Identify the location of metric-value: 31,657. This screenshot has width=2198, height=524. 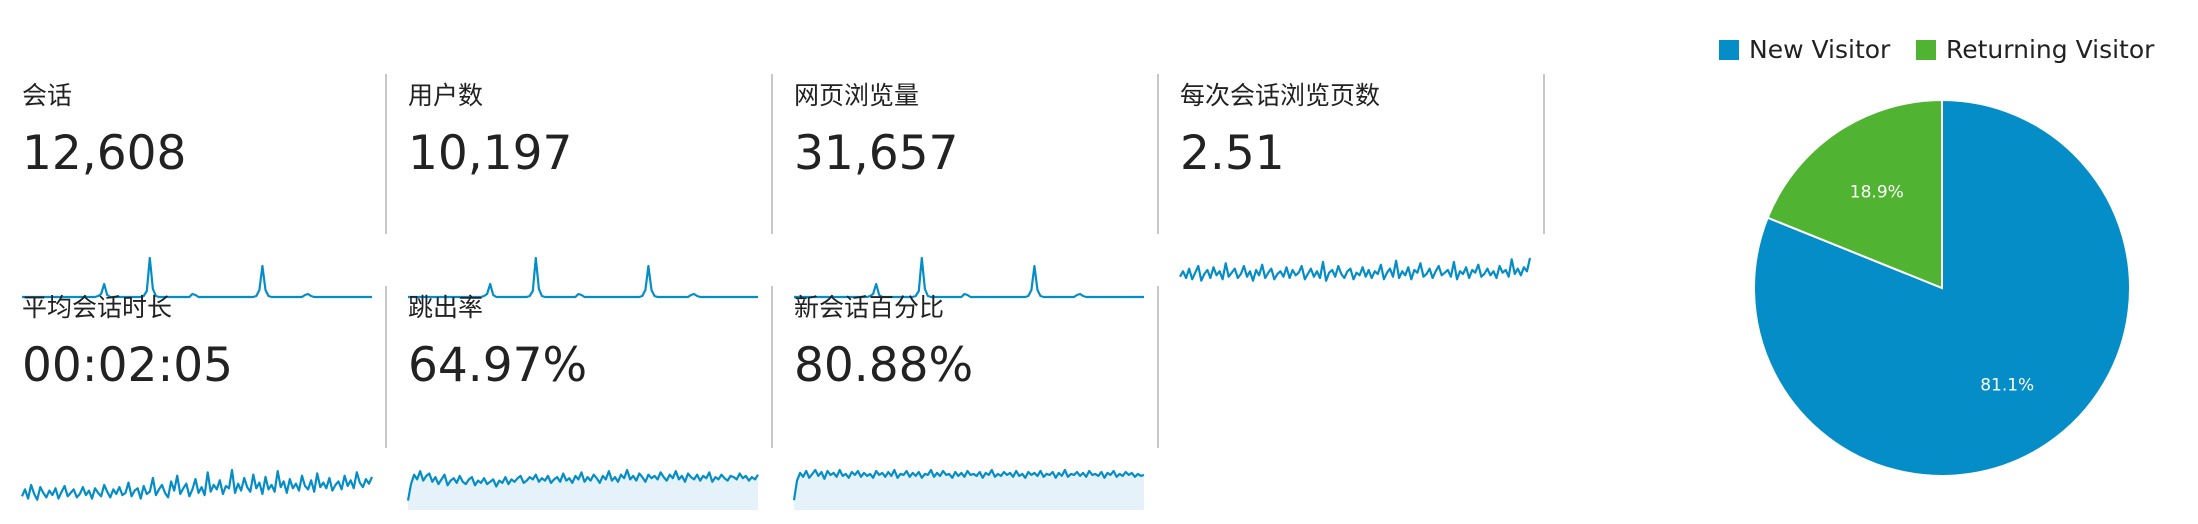
(876, 153).